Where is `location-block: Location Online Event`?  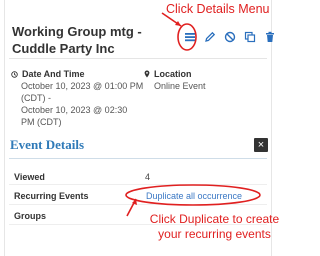 location-block: Location Online Event is located at coordinates (194, 80).